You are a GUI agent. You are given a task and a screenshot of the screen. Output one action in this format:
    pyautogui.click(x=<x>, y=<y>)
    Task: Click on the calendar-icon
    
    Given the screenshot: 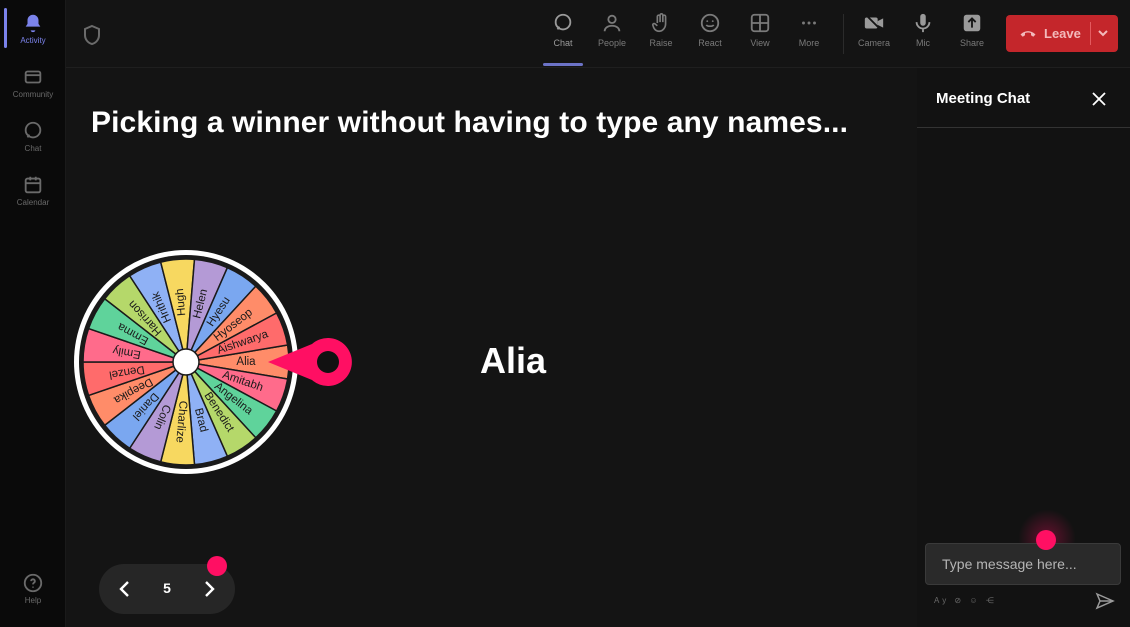 What is the action you would take?
    pyautogui.click(x=33, y=185)
    